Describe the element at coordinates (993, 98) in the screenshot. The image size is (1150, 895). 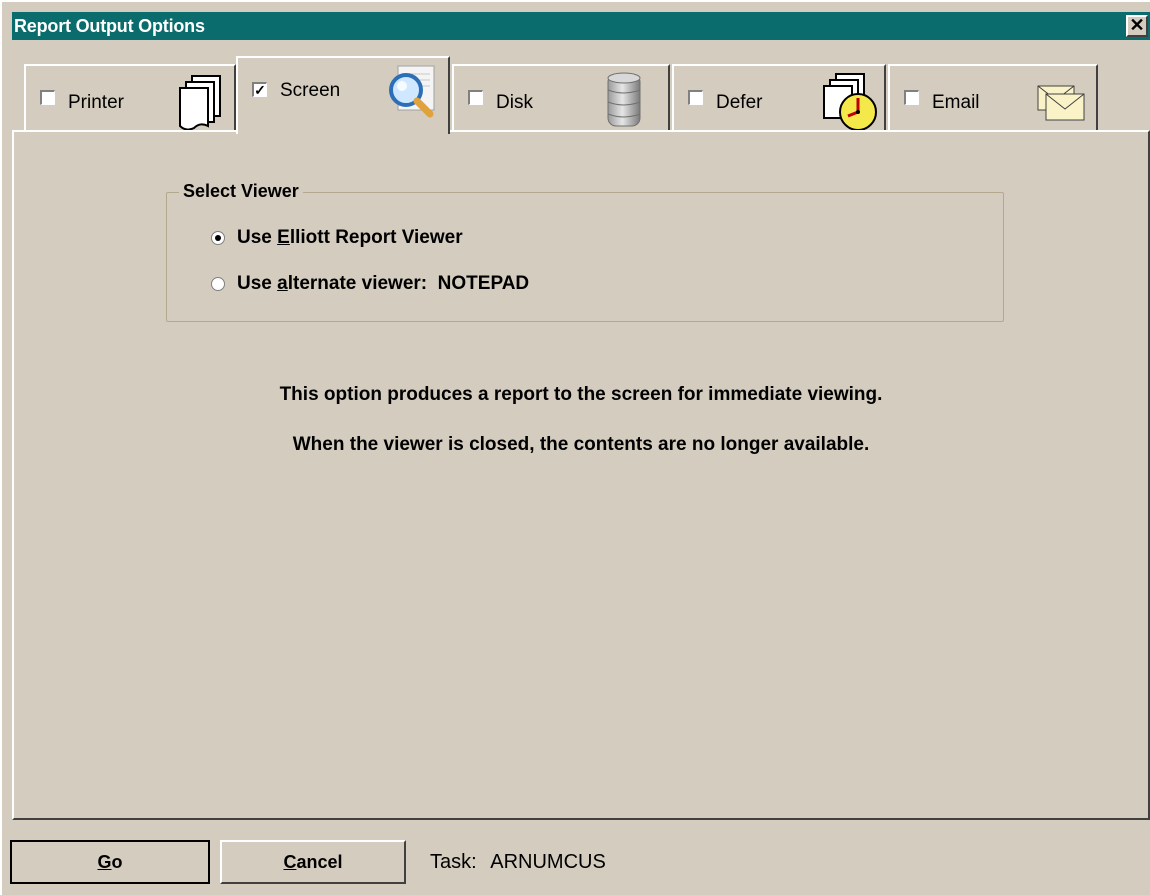
I see `tab-email: Email` at that location.